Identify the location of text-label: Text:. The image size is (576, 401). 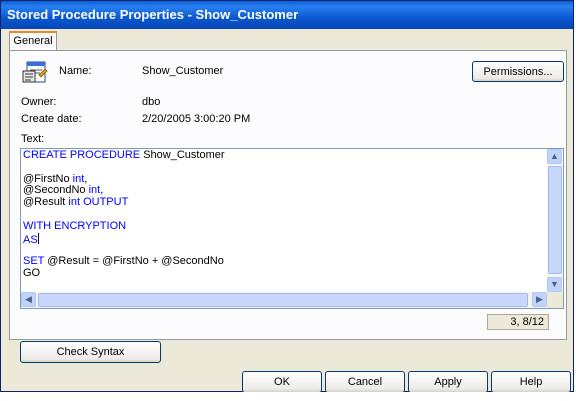
(33, 139).